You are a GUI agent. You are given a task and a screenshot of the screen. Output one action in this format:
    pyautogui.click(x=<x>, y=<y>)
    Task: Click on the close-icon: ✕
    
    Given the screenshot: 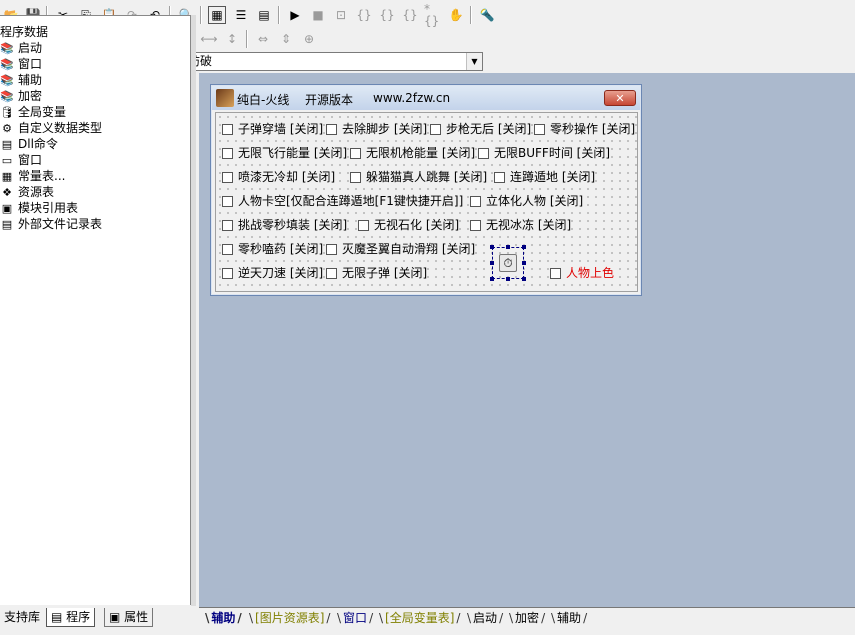 What is the action you would take?
    pyautogui.click(x=620, y=98)
    